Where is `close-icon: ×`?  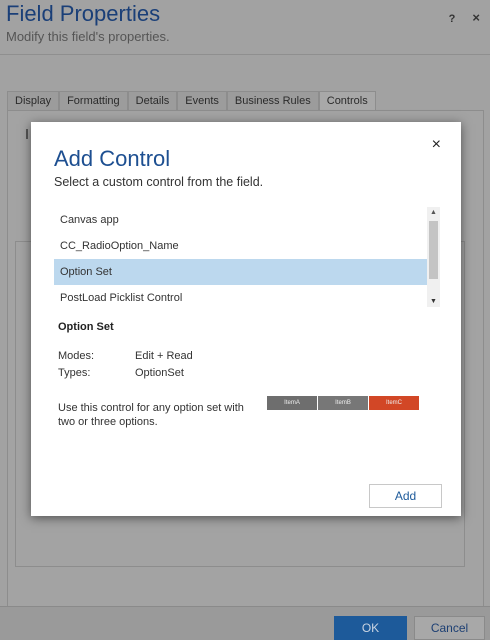 close-icon: × is located at coordinates (436, 145).